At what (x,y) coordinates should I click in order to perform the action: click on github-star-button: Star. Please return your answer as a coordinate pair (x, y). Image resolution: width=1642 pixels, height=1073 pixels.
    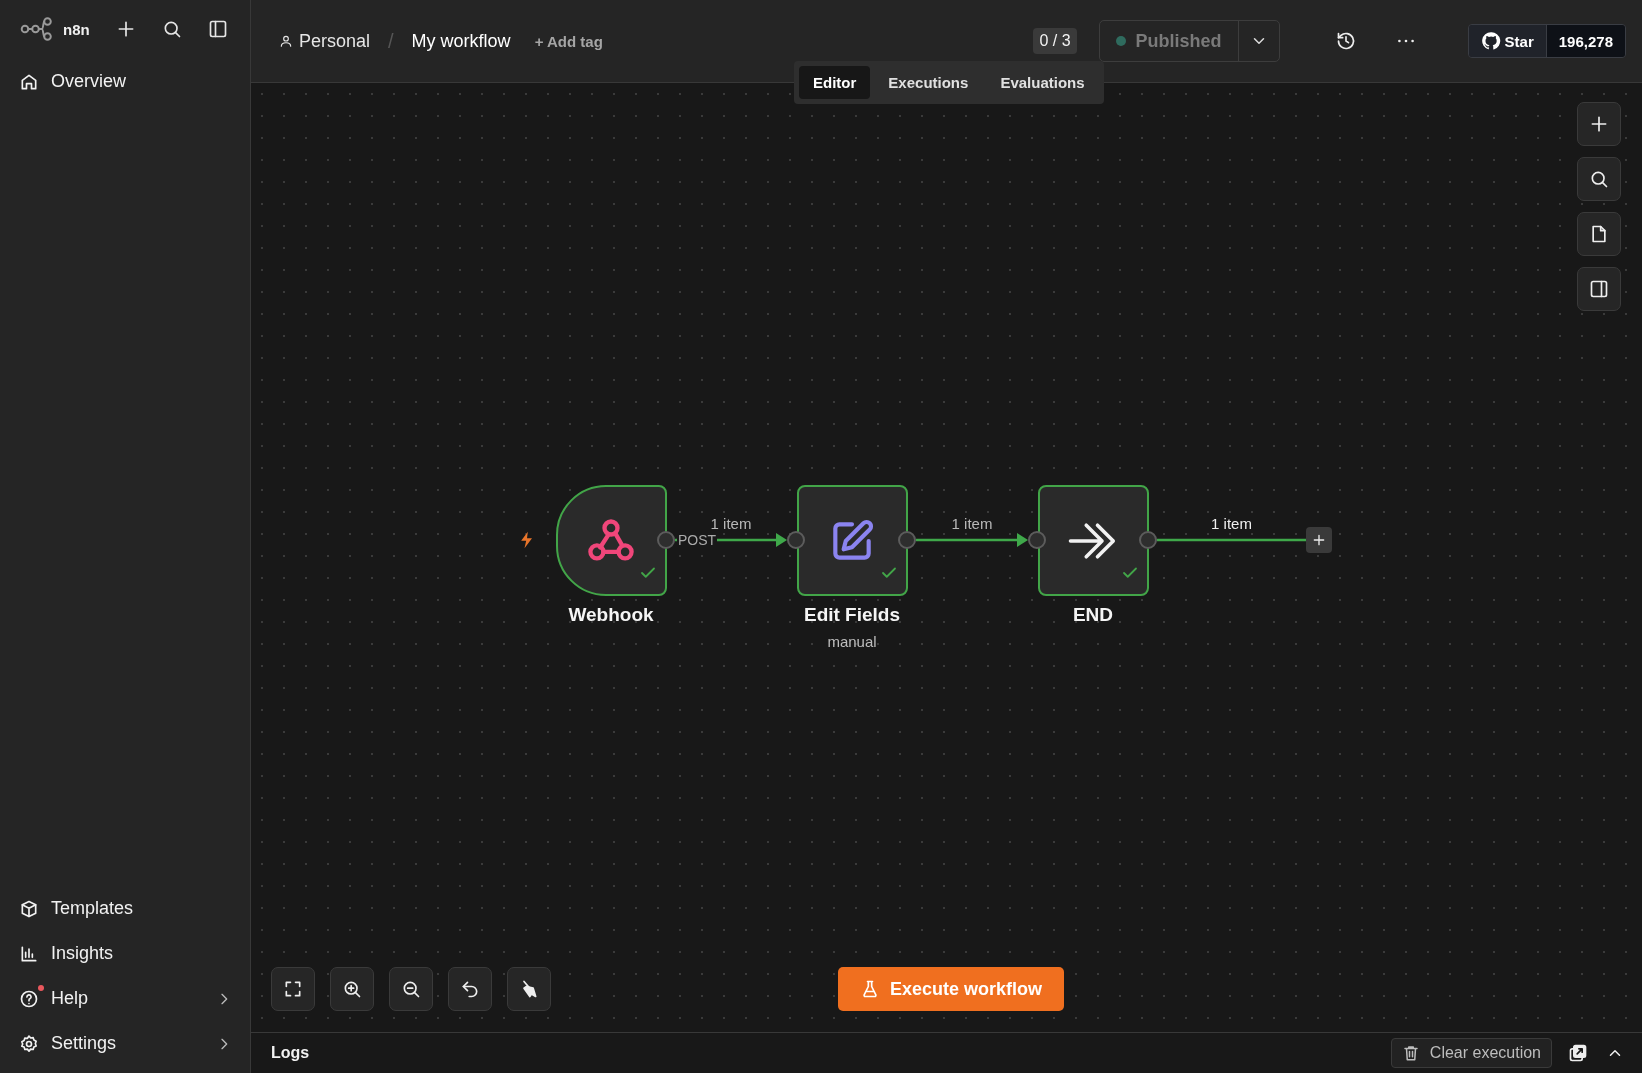
    Looking at the image, I should click on (1507, 41).